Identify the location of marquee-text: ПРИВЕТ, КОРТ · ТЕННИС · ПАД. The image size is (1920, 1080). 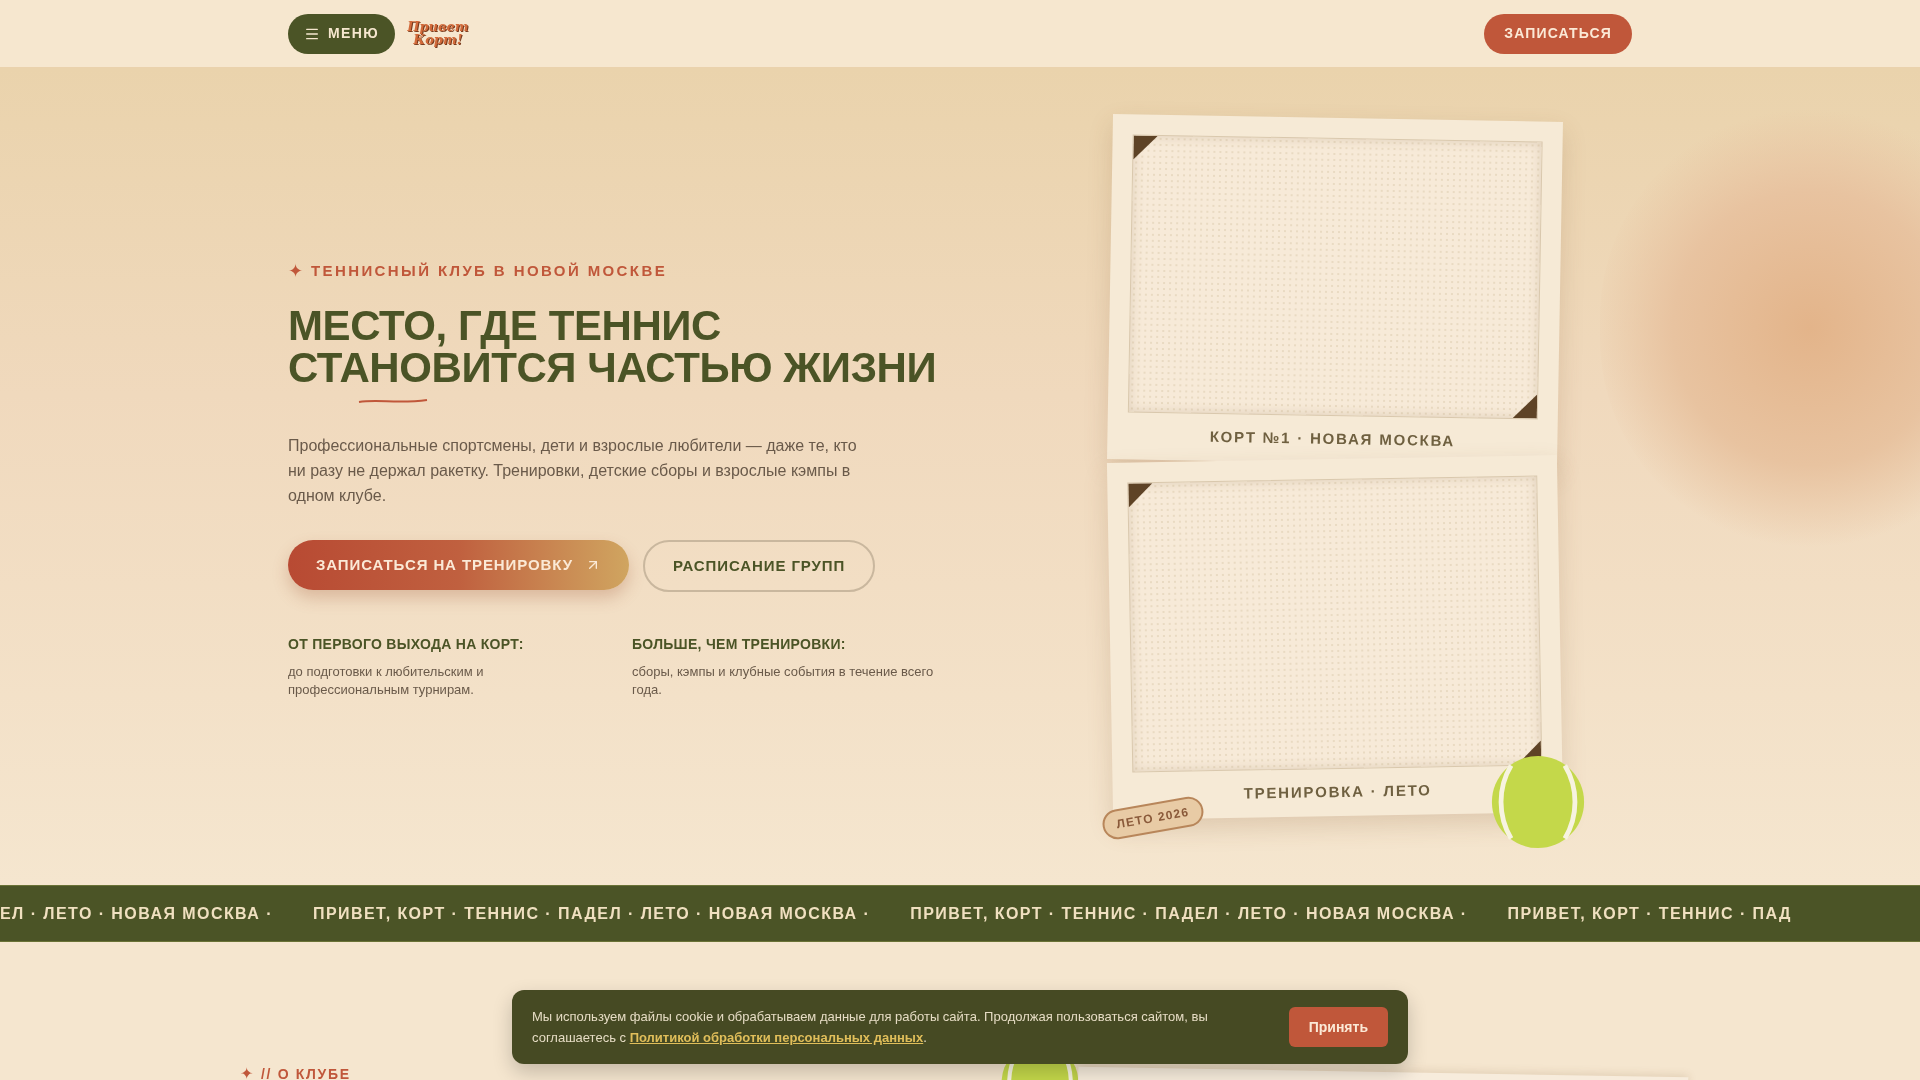
(1649, 913).